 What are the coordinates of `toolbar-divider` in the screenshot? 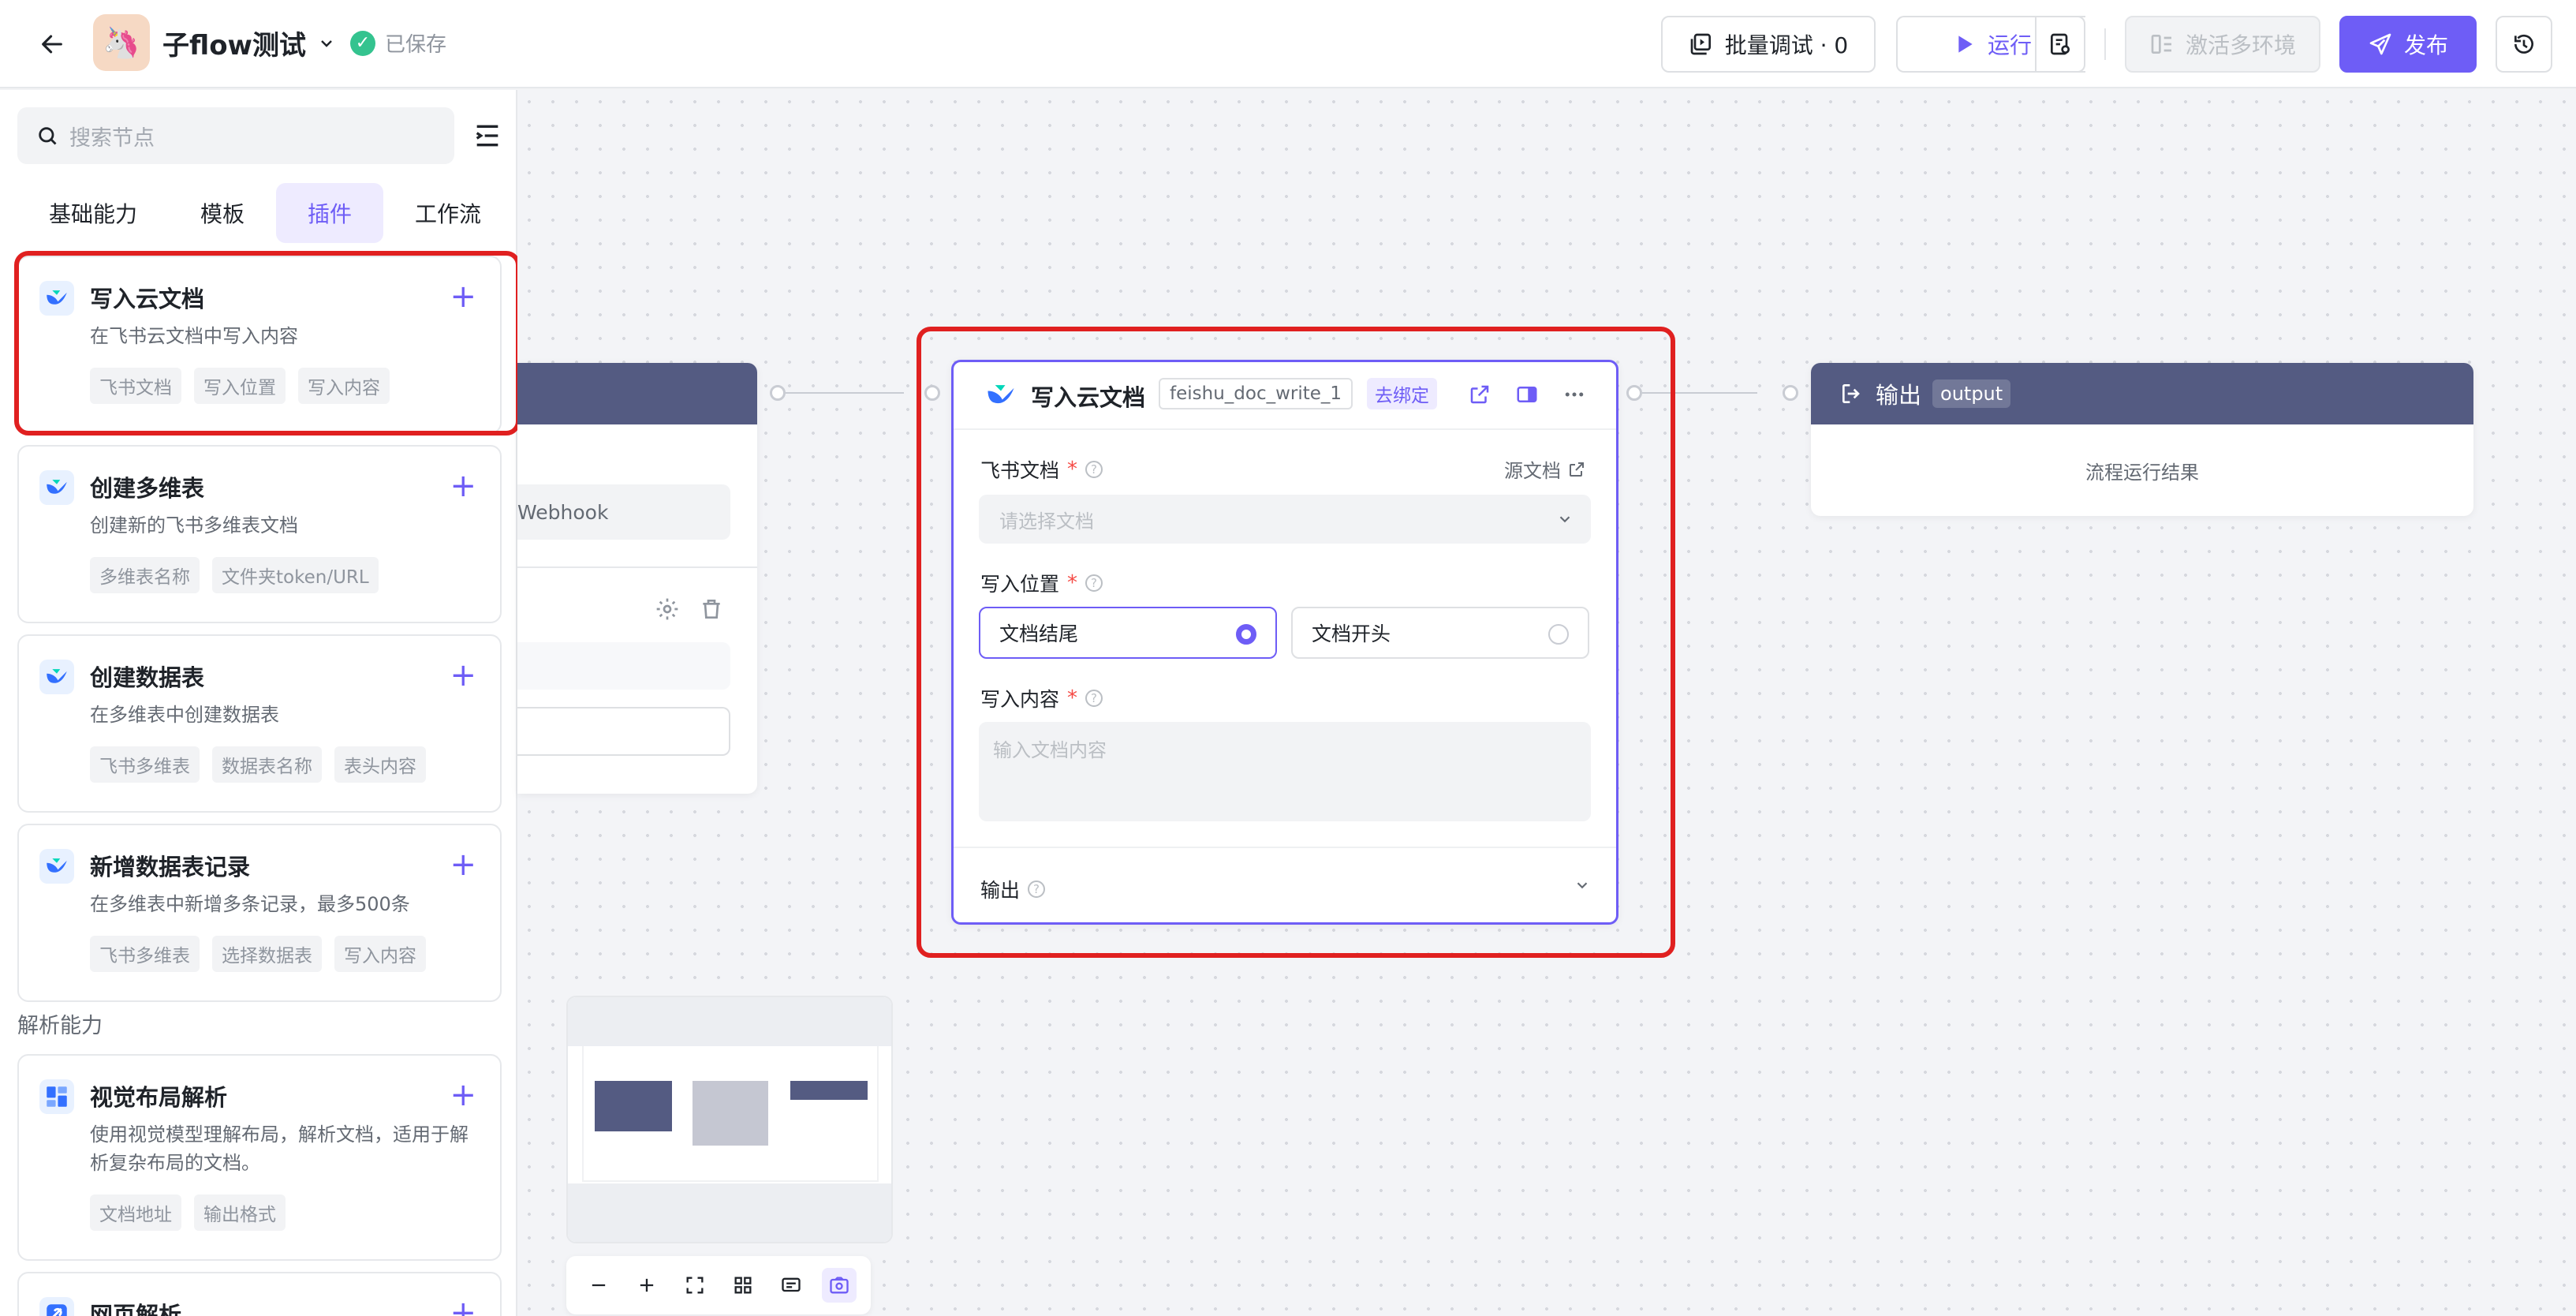 It's located at (2105, 44).